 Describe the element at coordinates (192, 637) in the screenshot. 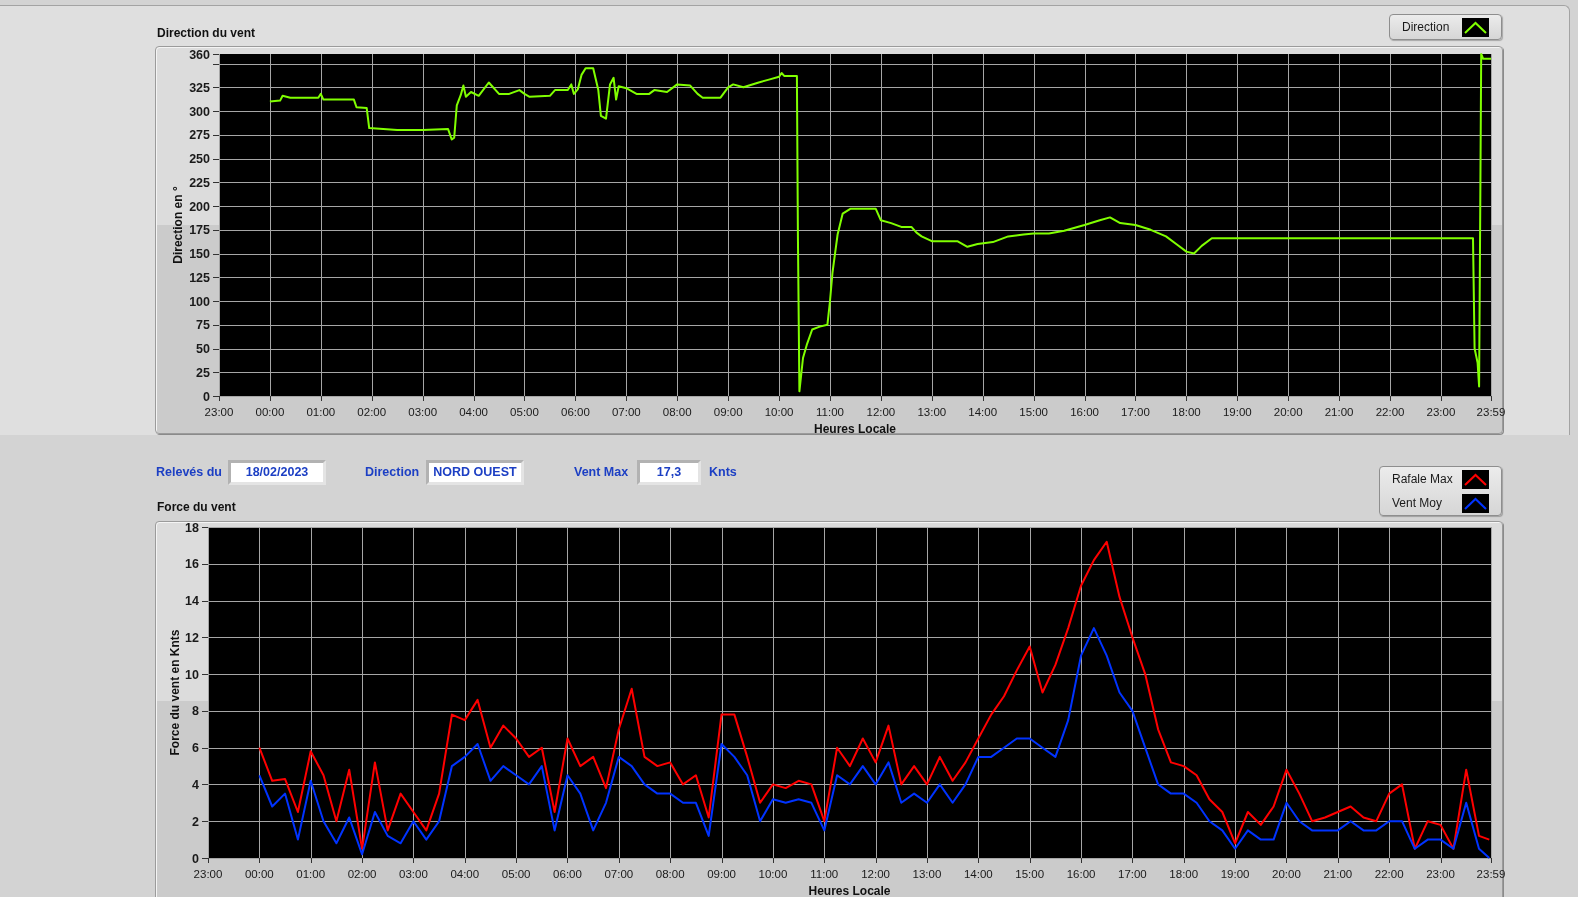

I see `y-tick-label: 12` at that location.